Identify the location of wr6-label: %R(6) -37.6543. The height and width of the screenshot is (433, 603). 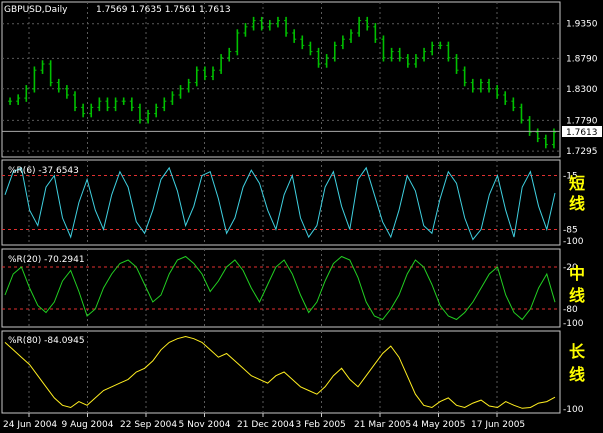
(43, 171).